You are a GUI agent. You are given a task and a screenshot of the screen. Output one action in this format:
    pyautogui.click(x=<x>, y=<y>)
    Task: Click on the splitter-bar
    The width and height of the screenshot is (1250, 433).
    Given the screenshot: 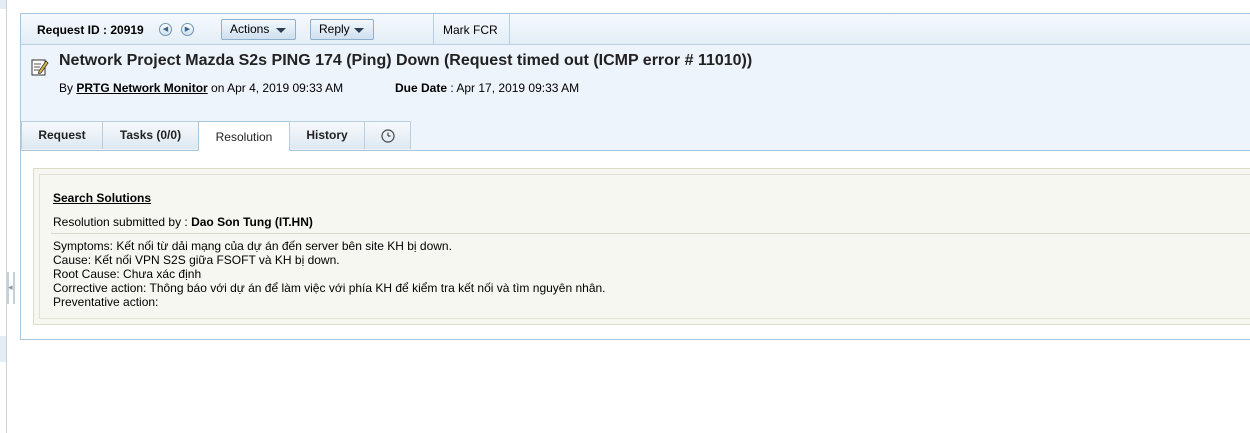 What is the action you would take?
    pyautogui.click(x=14, y=288)
    